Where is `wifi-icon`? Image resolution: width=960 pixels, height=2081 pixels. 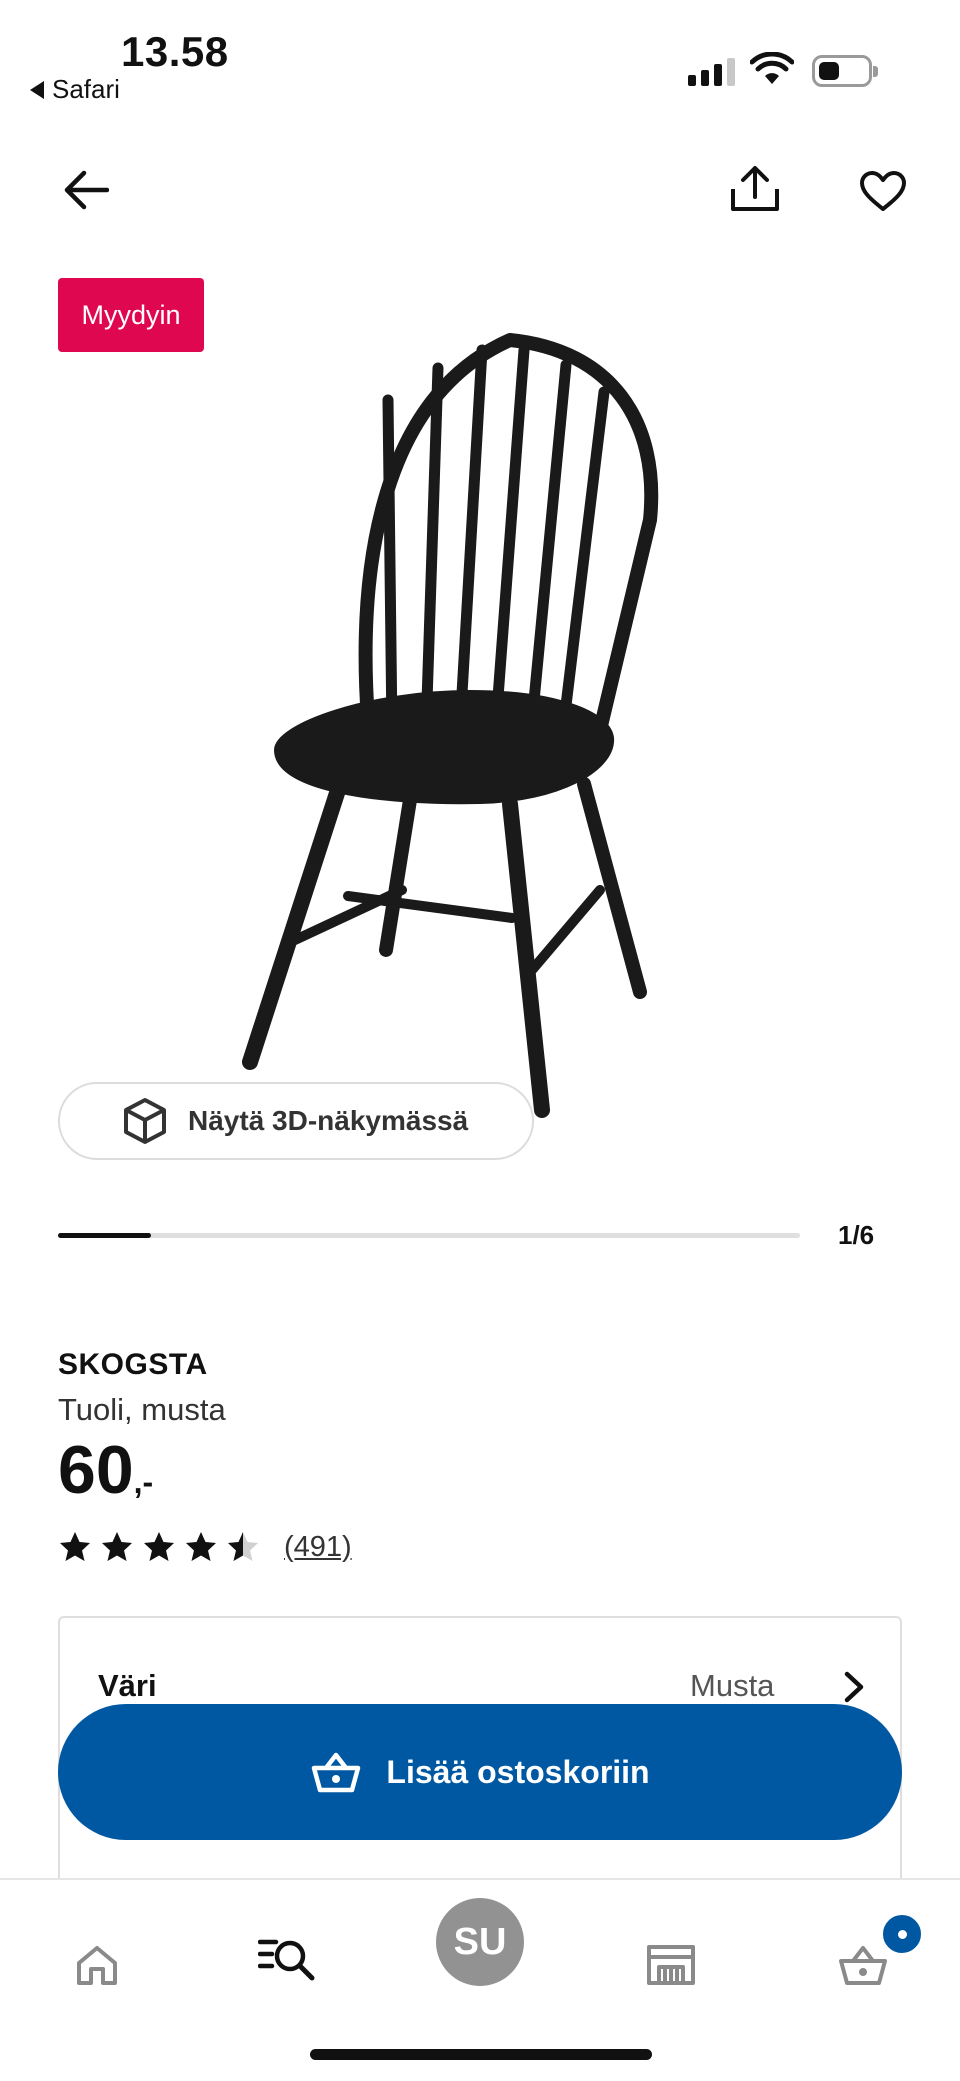 wifi-icon is located at coordinates (772, 68).